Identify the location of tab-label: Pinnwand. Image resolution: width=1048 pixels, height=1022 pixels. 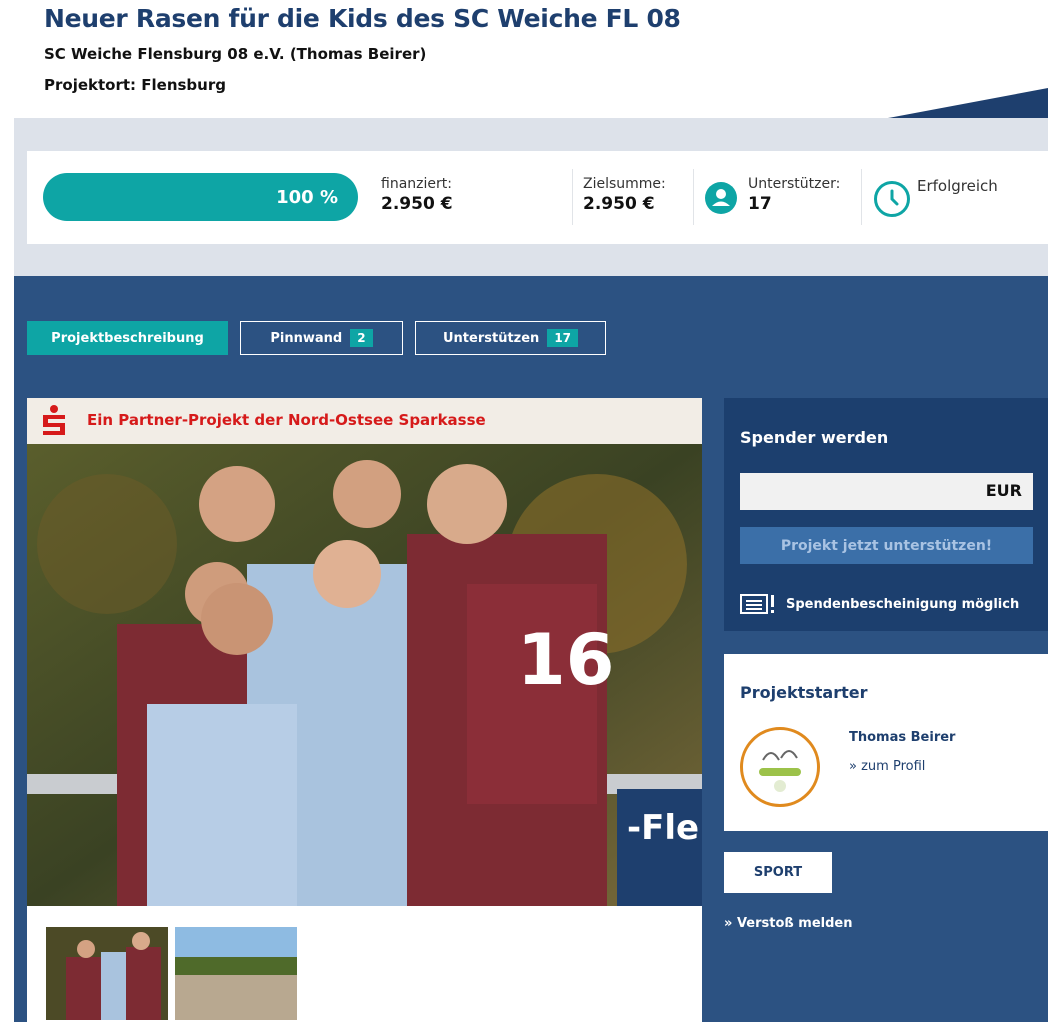
(306, 338).